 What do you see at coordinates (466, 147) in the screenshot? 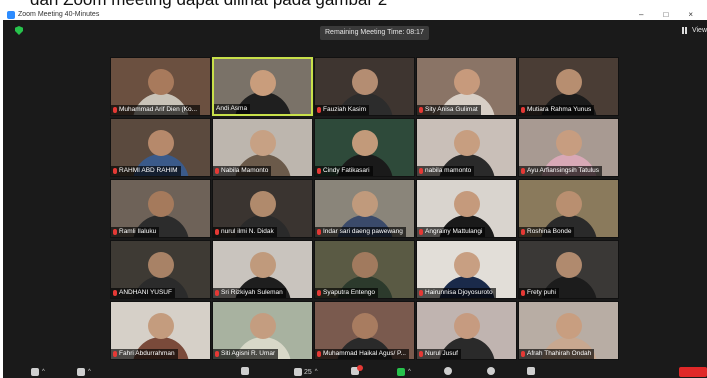
I see `participant-tile: nabila mamonto` at bounding box center [466, 147].